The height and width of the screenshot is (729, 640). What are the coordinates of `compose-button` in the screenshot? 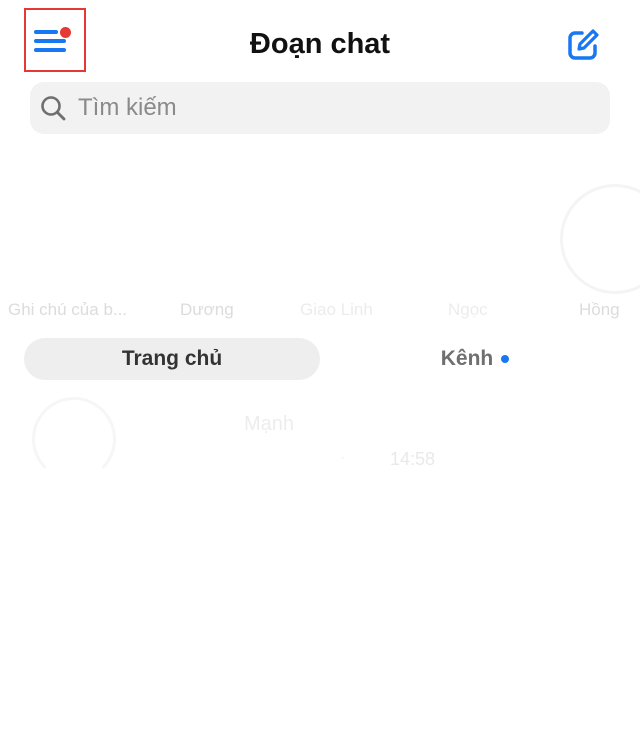 It's located at (583, 45).